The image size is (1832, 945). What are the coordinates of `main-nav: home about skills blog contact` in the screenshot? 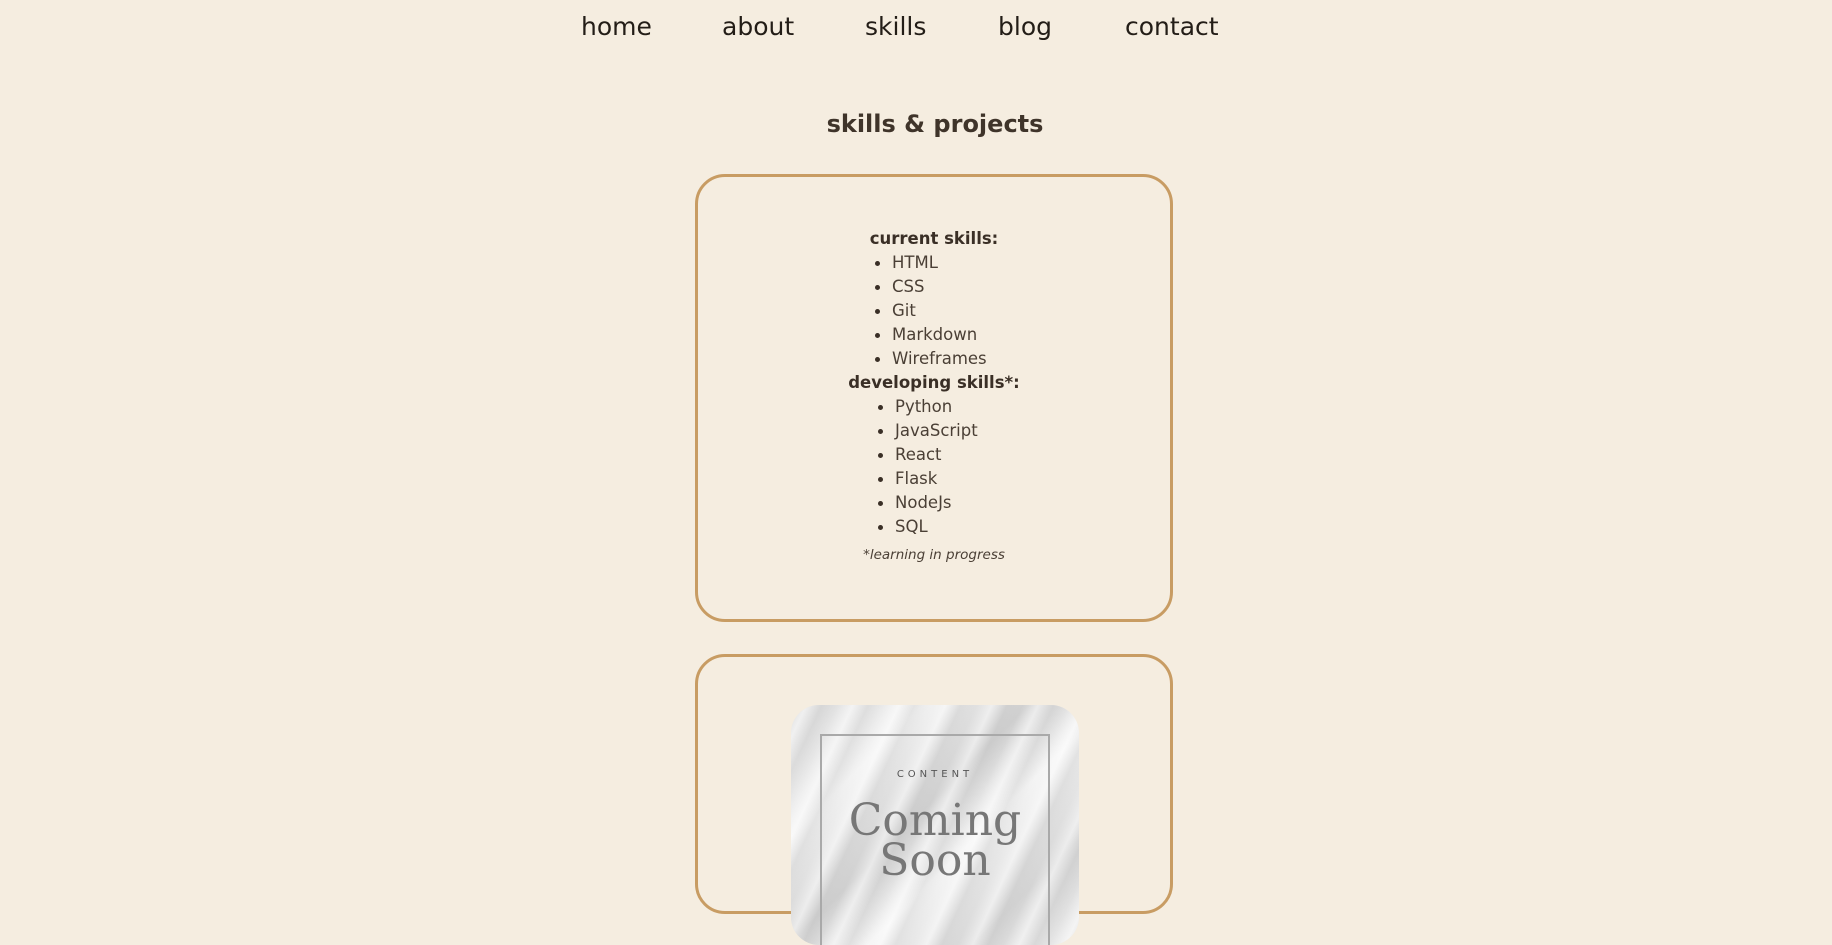 It's located at (916, 30).